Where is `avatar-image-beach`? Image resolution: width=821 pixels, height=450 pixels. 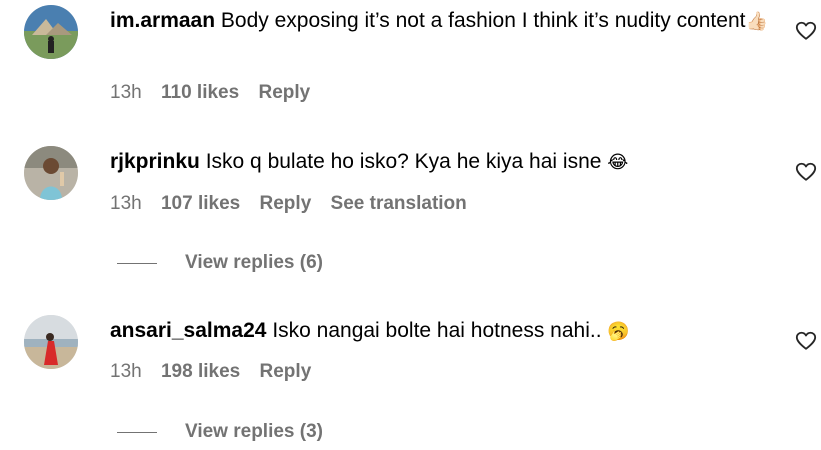 avatar-image-beach is located at coordinates (51, 342).